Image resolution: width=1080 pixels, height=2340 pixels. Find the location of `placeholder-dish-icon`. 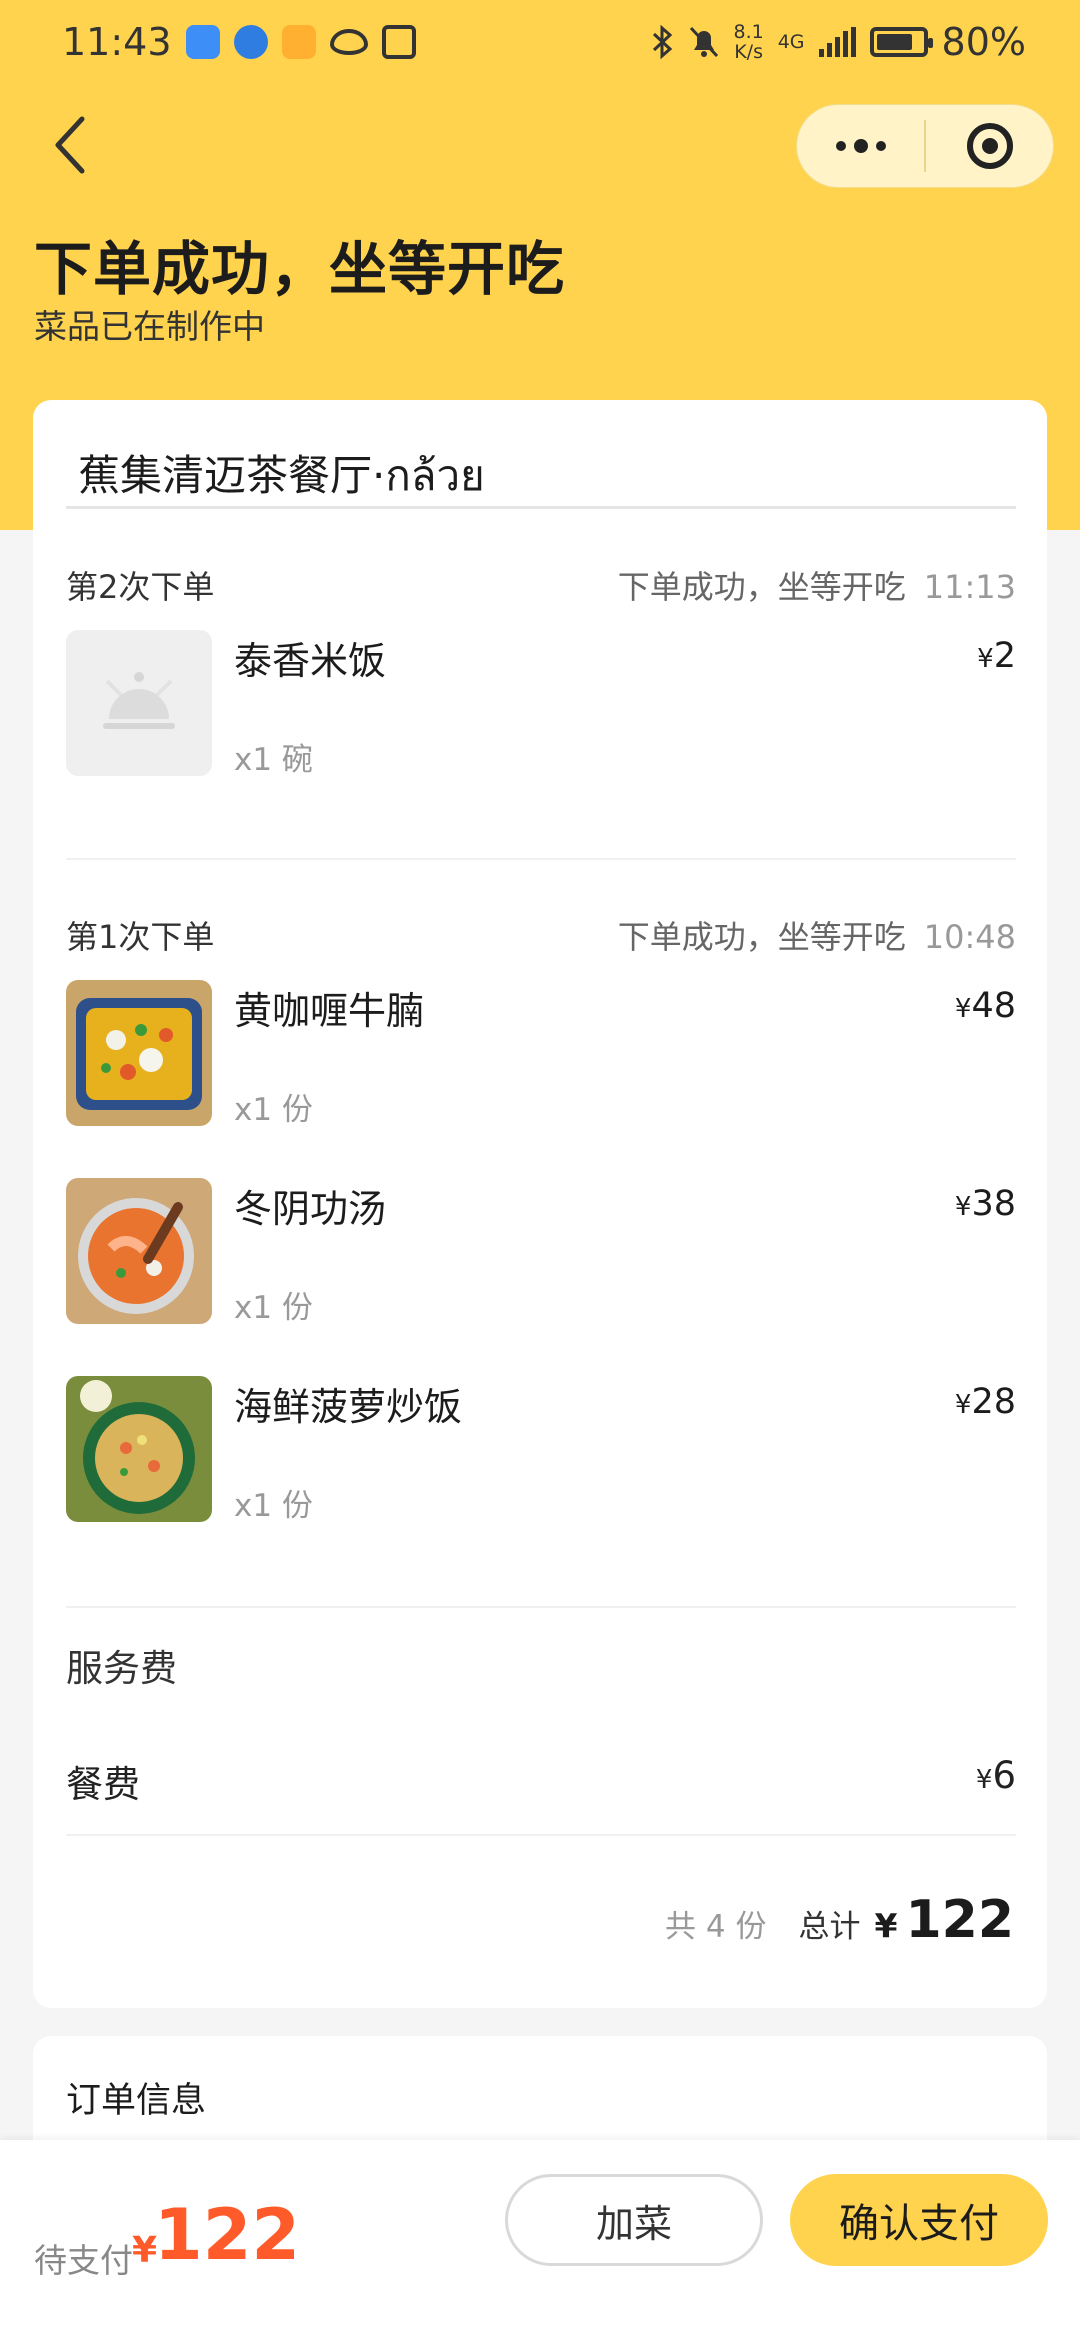

placeholder-dish-icon is located at coordinates (139, 703).